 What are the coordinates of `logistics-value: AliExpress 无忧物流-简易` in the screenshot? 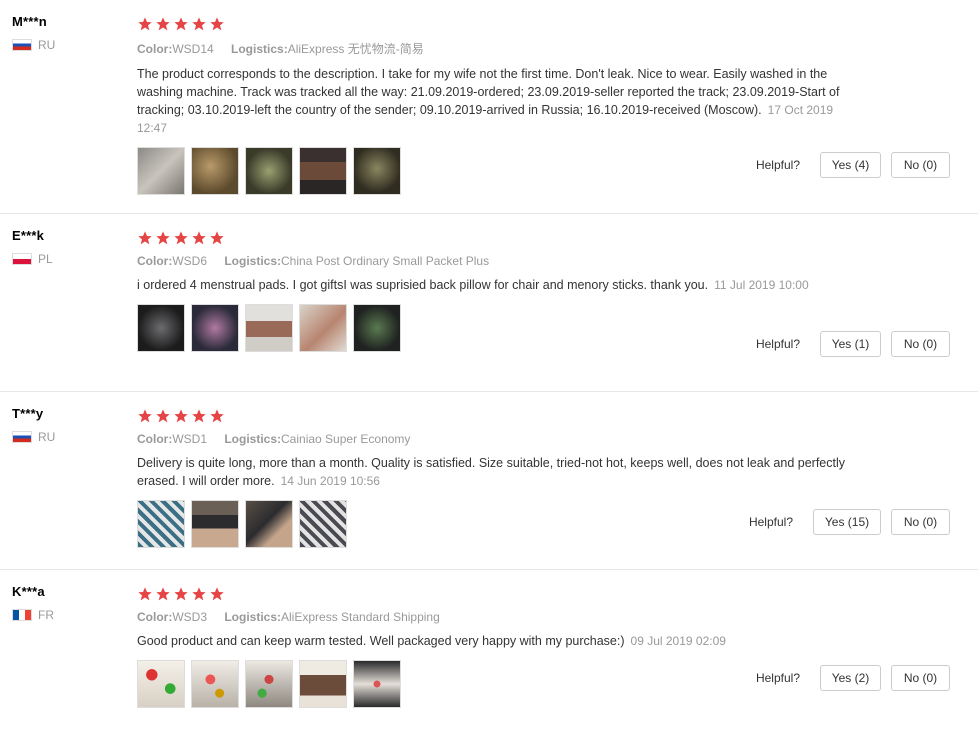 It's located at (355, 49).